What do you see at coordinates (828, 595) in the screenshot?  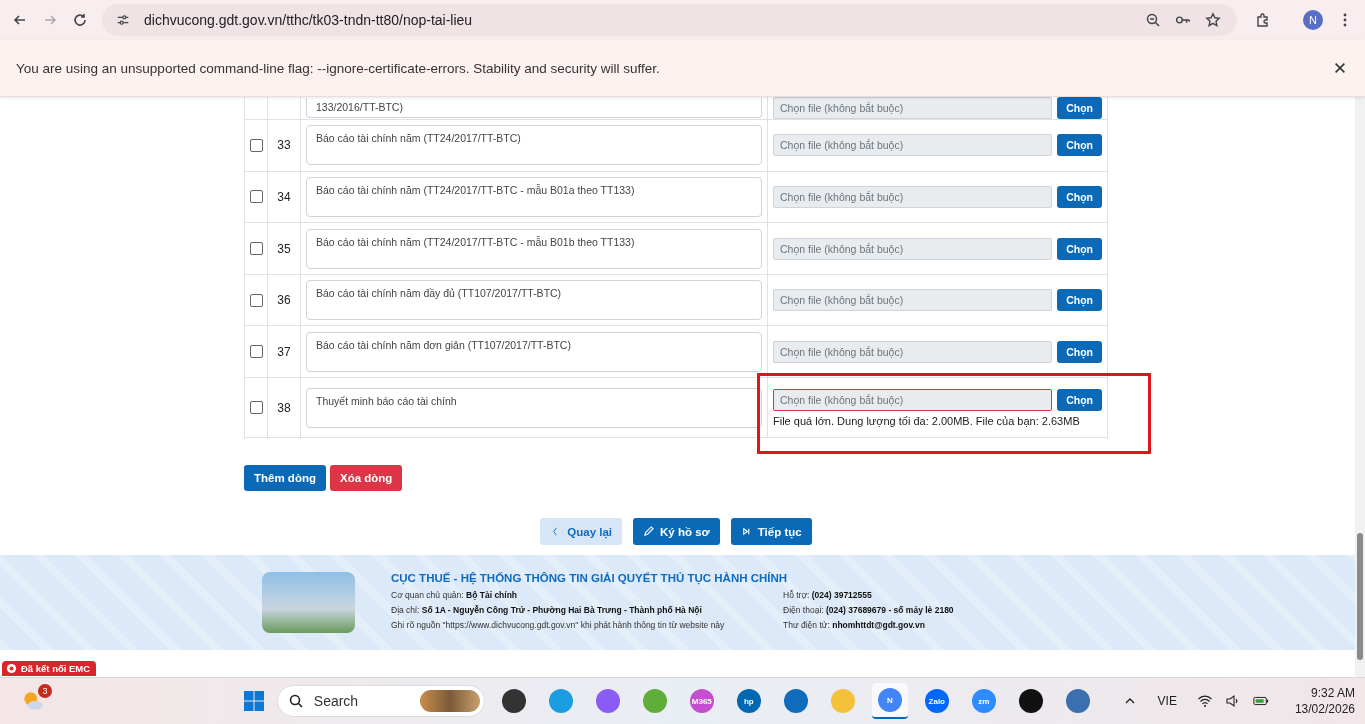 I see `footer-info: Hỗ trợ: (024) 39712555` at bounding box center [828, 595].